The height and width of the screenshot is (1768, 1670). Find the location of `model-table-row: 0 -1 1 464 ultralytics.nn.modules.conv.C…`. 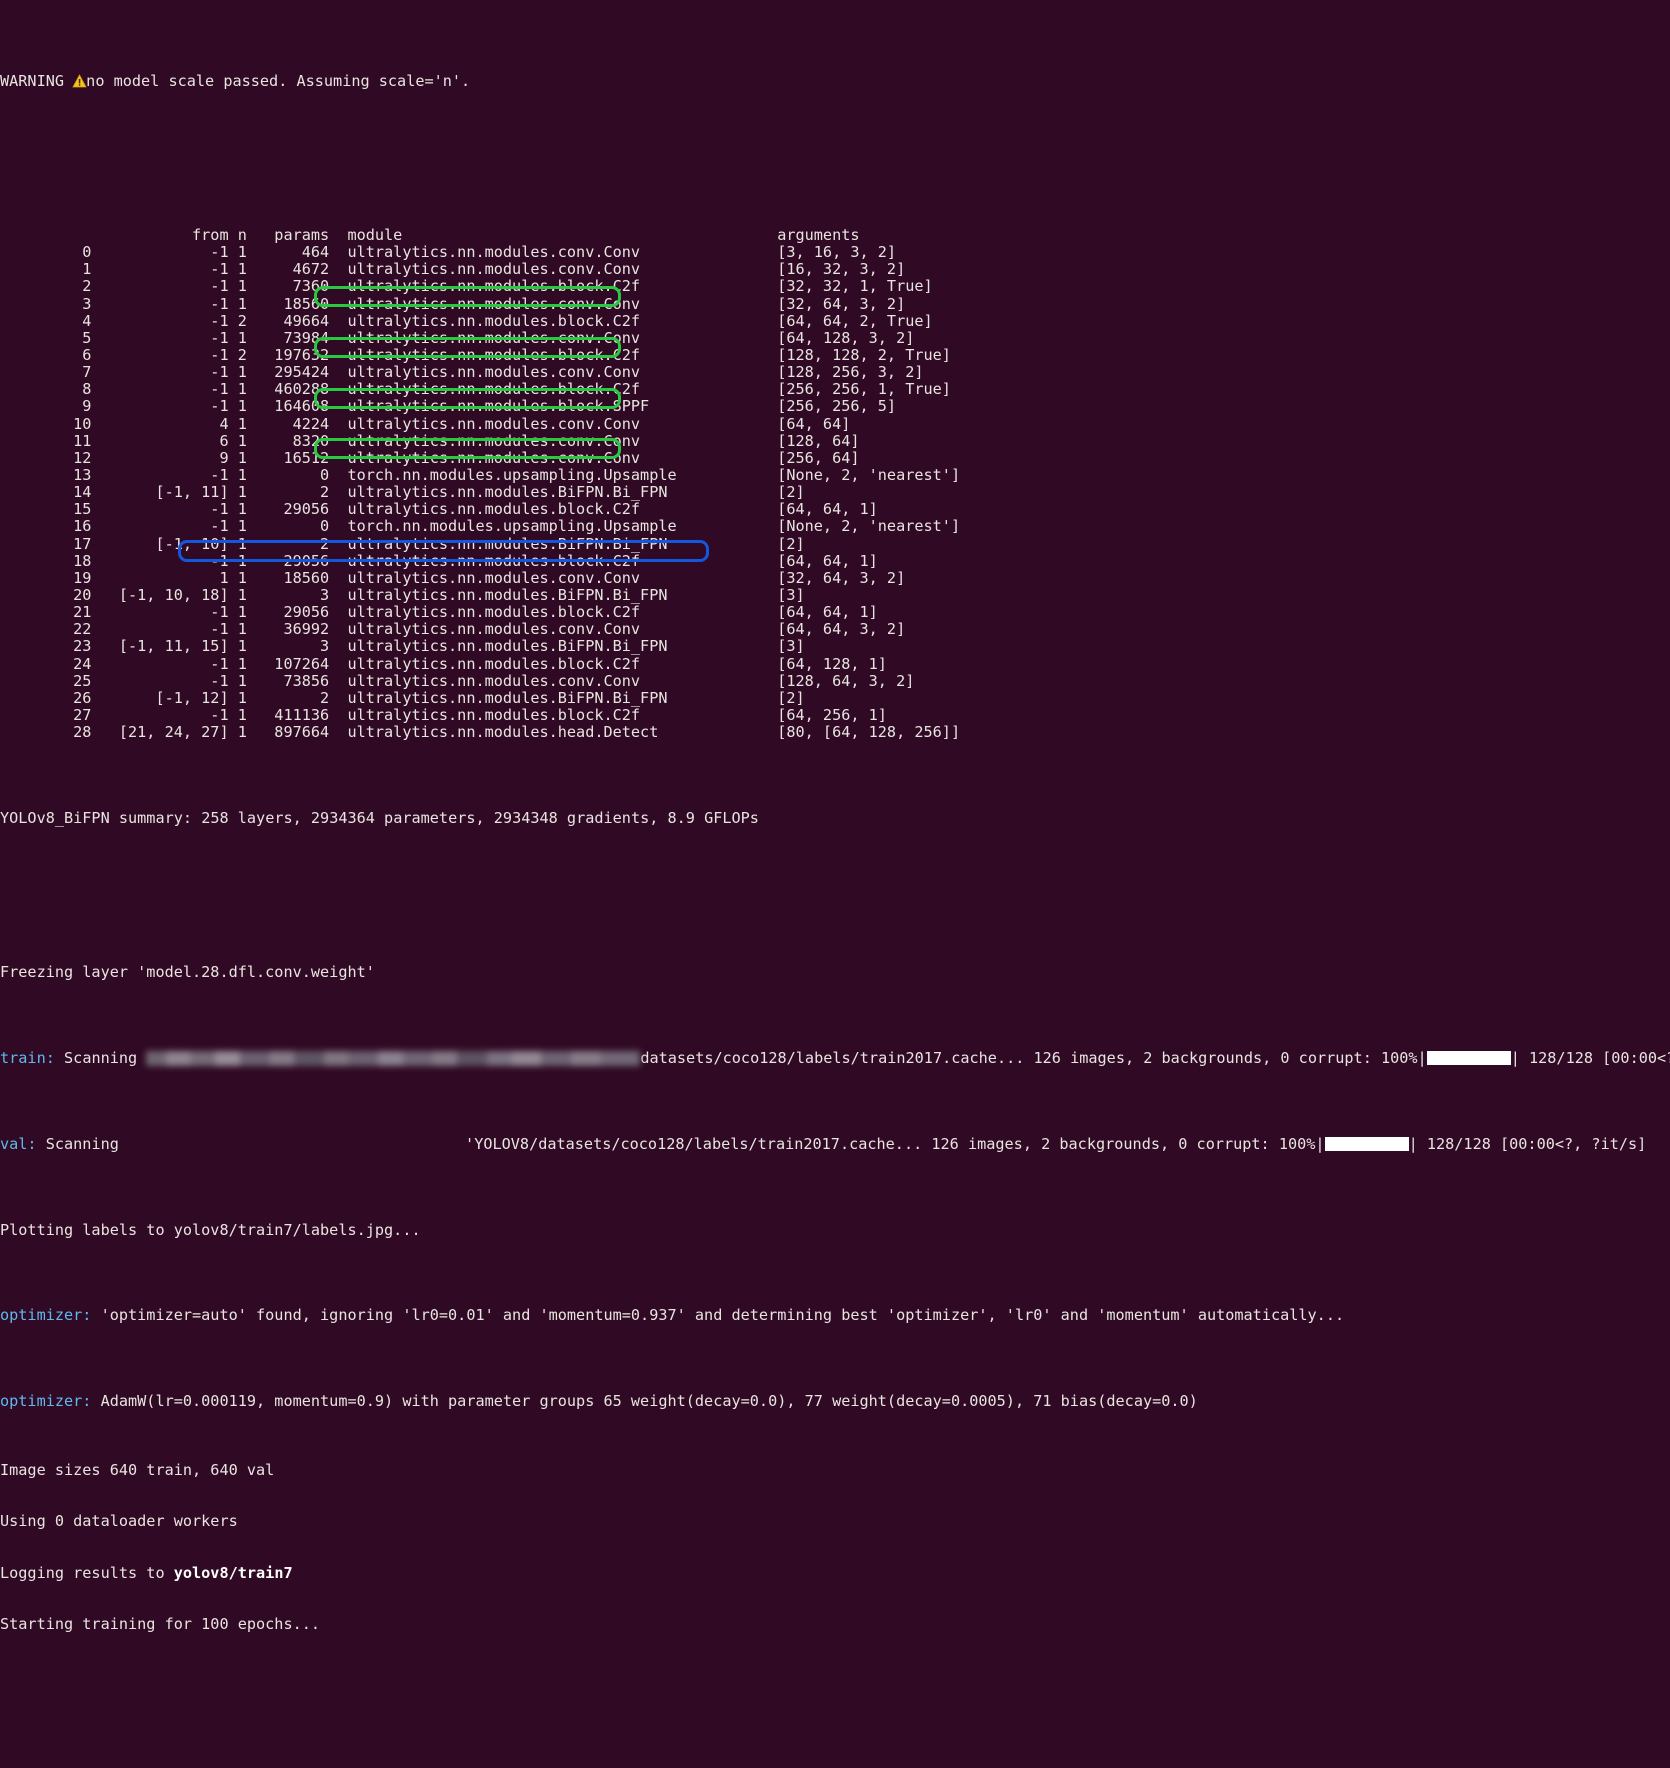

model-table-row: 0 -1 1 464 ultralytics.nn.modules.conv.C… is located at coordinates (448, 252).